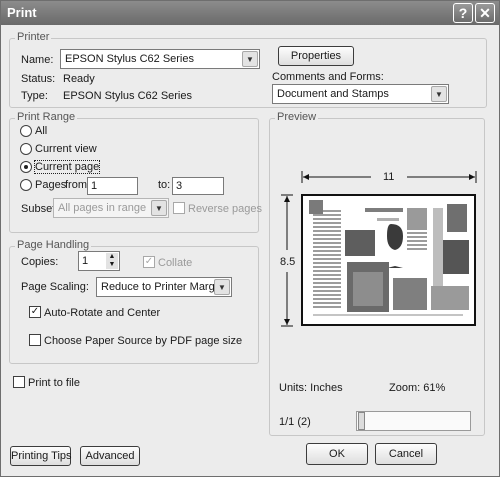  I want to click on range-all-label: All, so click(41, 131).